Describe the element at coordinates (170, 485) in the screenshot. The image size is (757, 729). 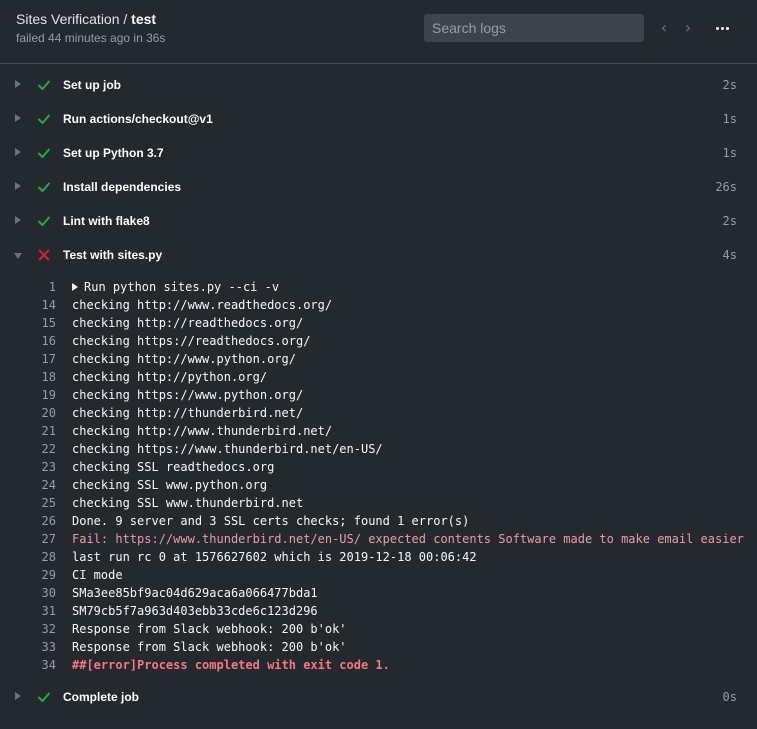
I see `log-line-text: checking SSL www.python.org` at that location.